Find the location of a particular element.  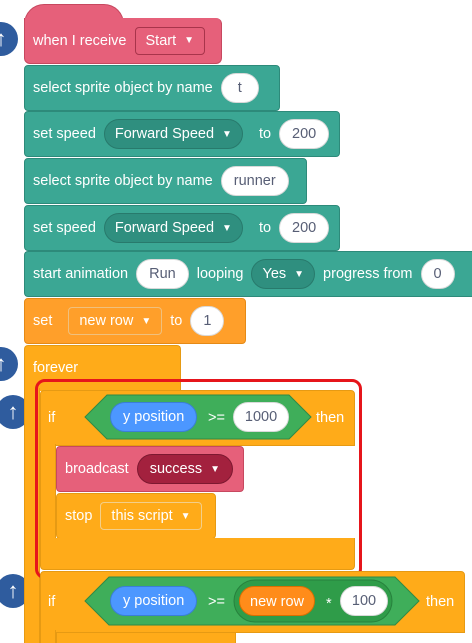

dropdown-value: Start is located at coordinates (161, 40).